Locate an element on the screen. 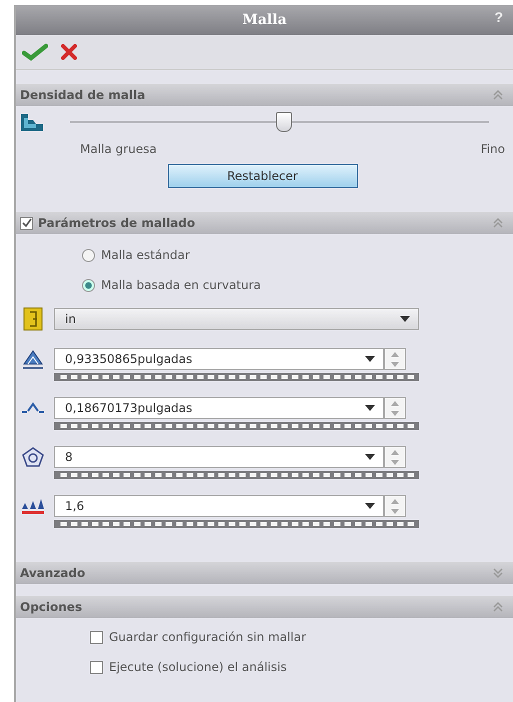 This screenshot has width=513, height=702. value-field: 8 is located at coordinates (219, 457).